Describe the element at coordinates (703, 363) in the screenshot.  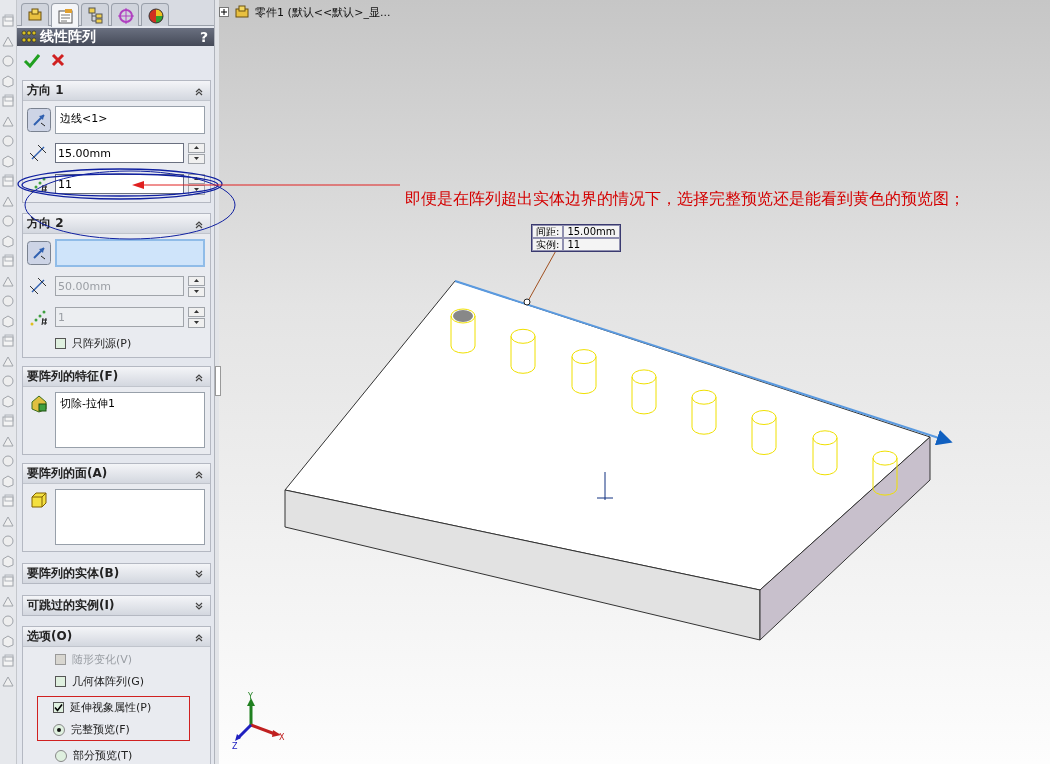
I see `edge-arrow` at that location.